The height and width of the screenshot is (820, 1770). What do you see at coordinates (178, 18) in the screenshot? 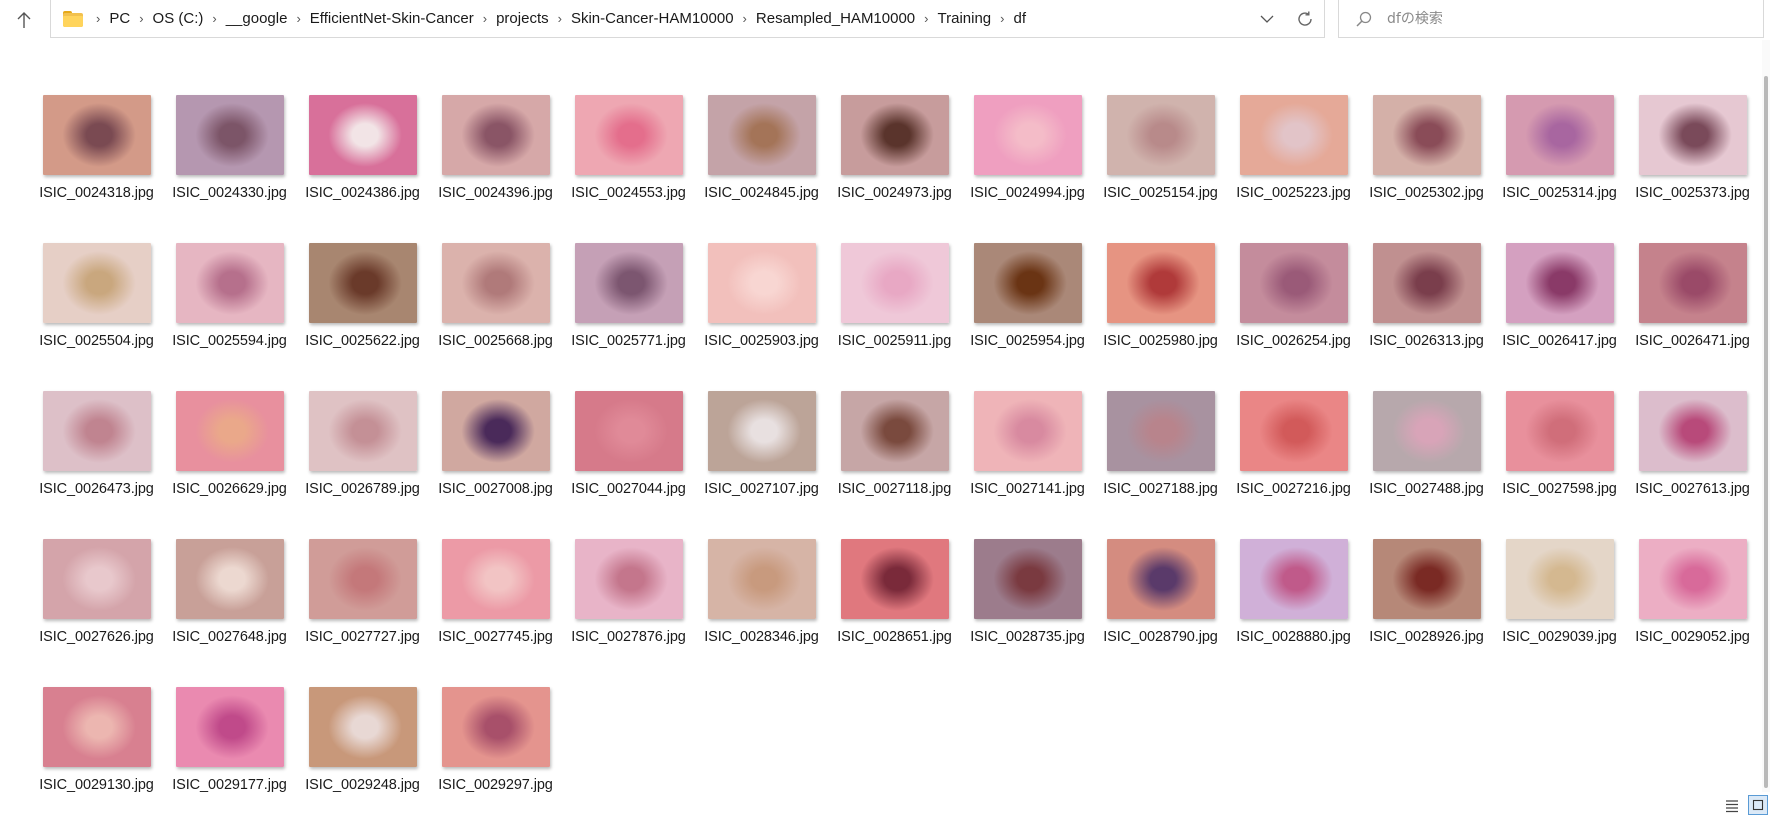
I see `breadcrumb-item: OS (C:)` at bounding box center [178, 18].